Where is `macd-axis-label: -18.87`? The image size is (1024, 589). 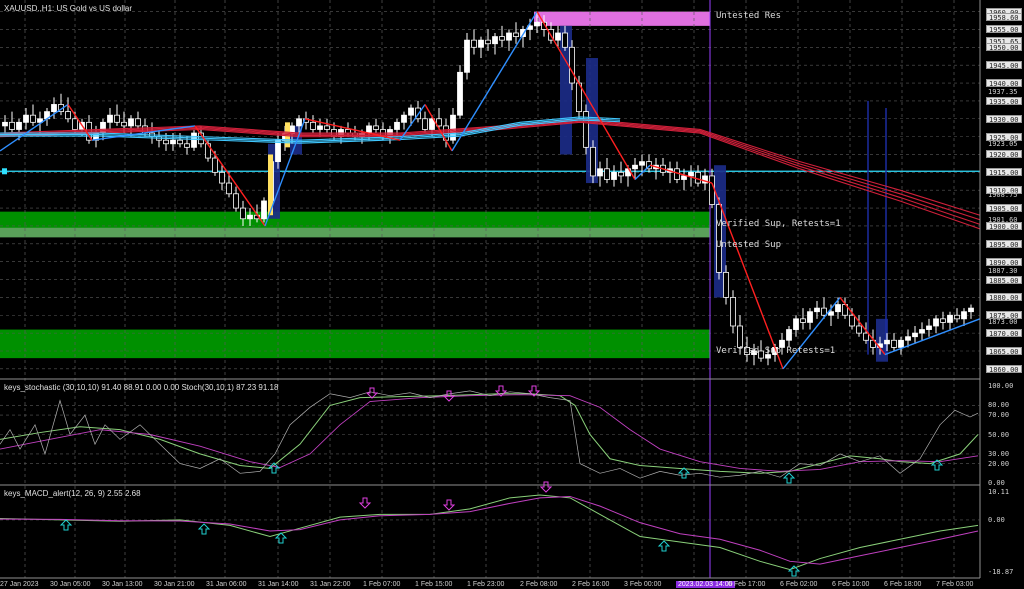 macd-axis-label: -18.87 is located at coordinates (1001, 572).